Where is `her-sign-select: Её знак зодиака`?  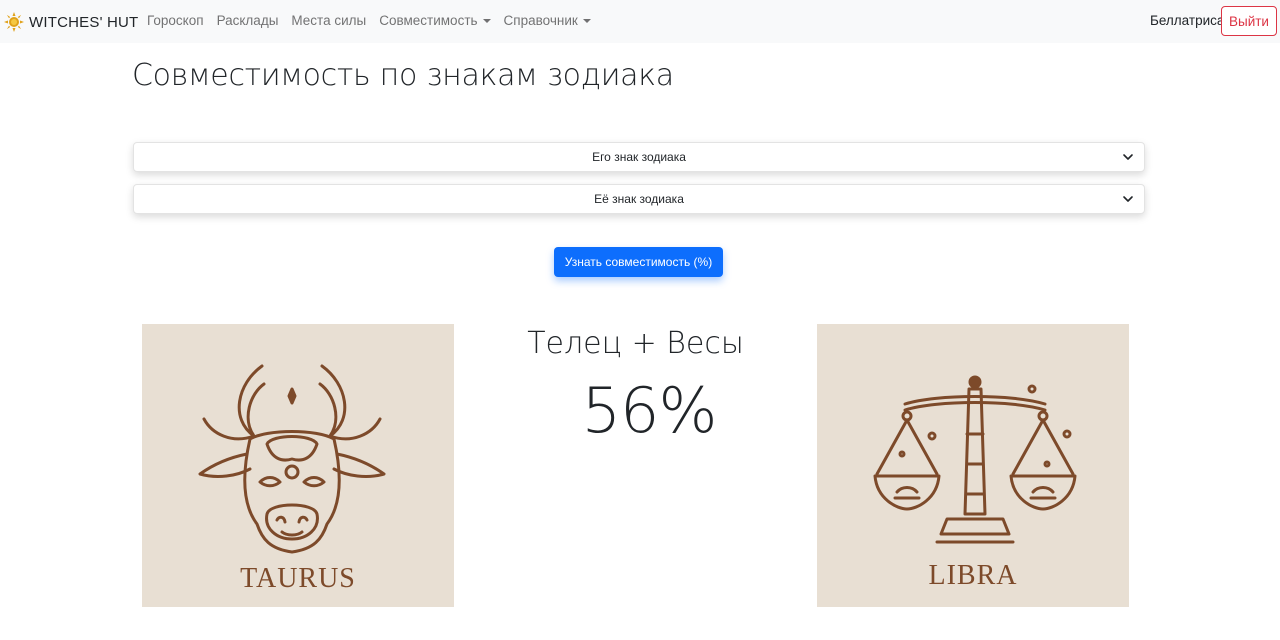
her-sign-select: Её знак зодиака is located at coordinates (639, 199).